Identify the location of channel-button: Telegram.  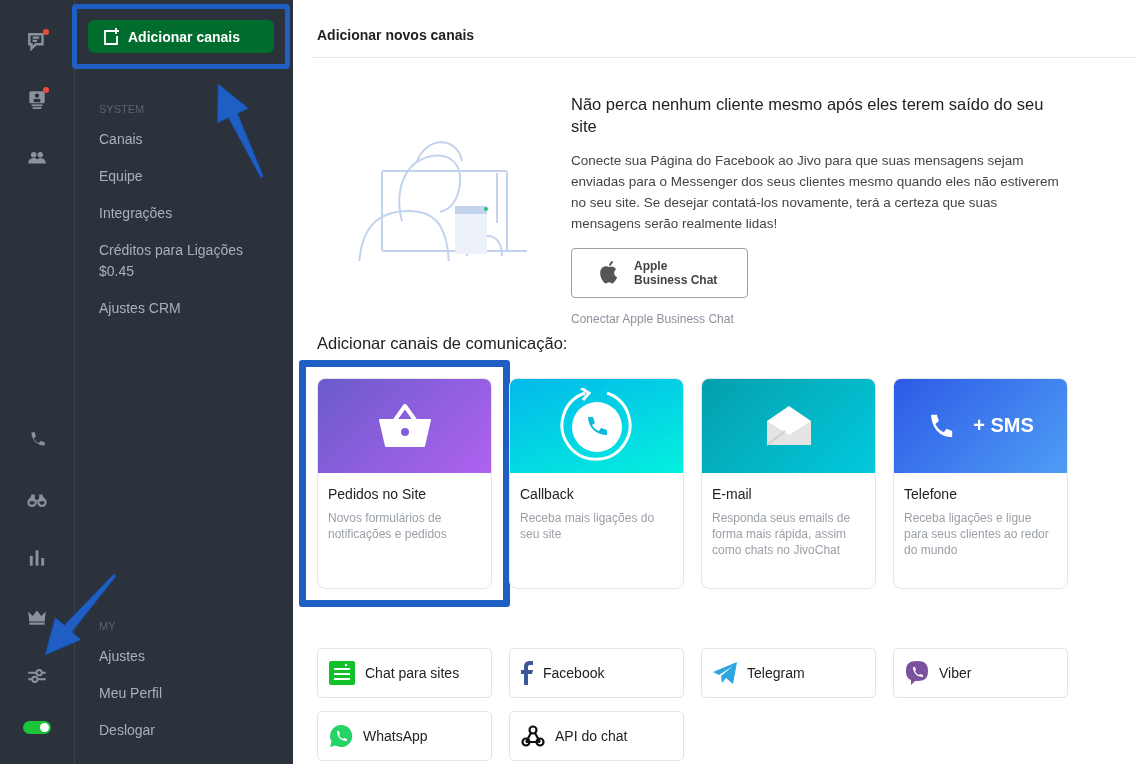
(788, 673).